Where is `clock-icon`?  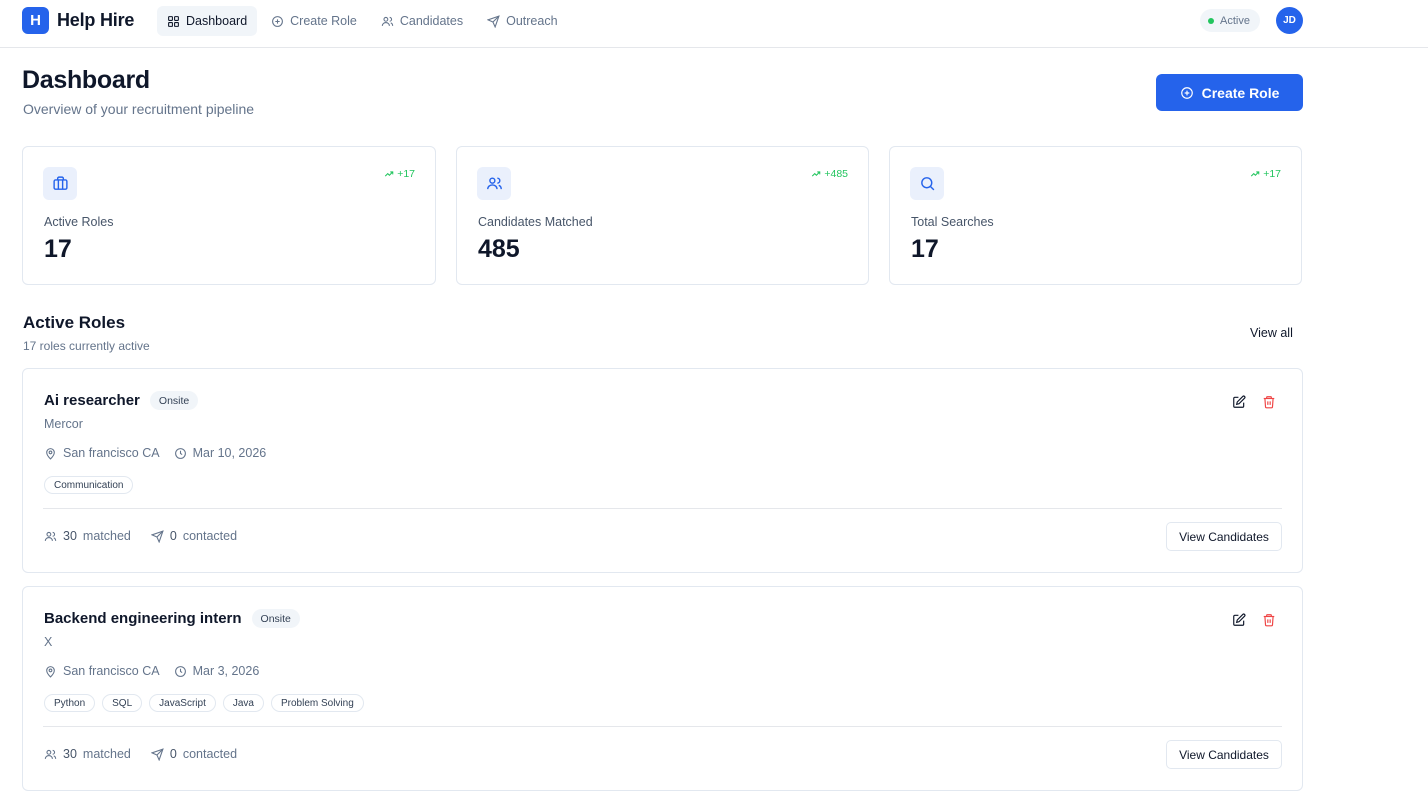 clock-icon is located at coordinates (180, 453).